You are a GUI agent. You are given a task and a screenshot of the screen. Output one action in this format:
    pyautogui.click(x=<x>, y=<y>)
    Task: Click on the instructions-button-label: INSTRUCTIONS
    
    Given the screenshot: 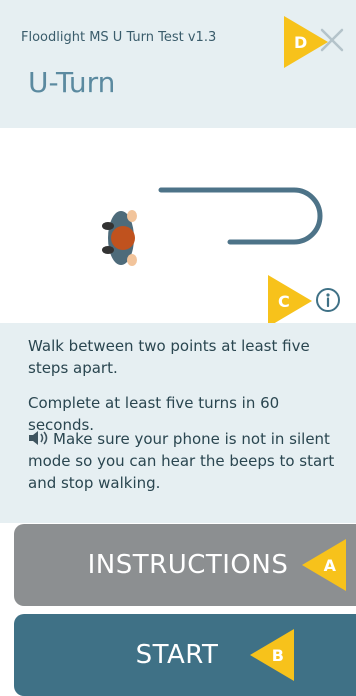 What is the action you would take?
    pyautogui.click(x=188, y=565)
    